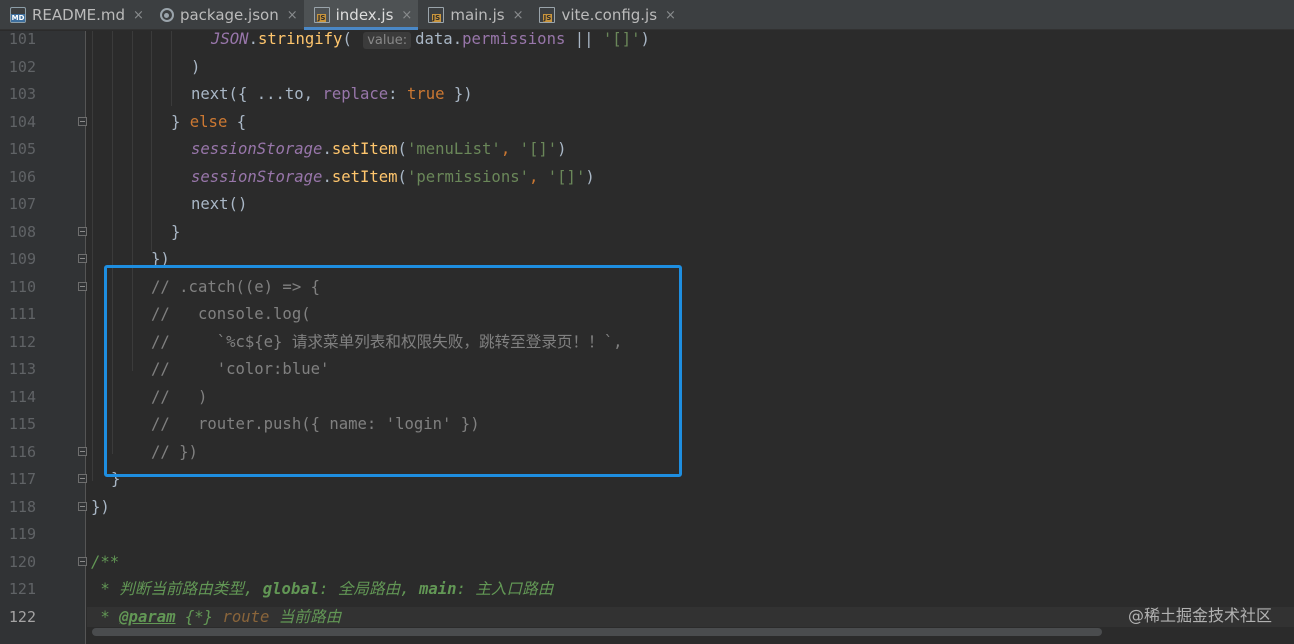 This screenshot has height=644, width=1294. Describe the element at coordinates (22, 479) in the screenshot. I see `line-number: 117` at that location.